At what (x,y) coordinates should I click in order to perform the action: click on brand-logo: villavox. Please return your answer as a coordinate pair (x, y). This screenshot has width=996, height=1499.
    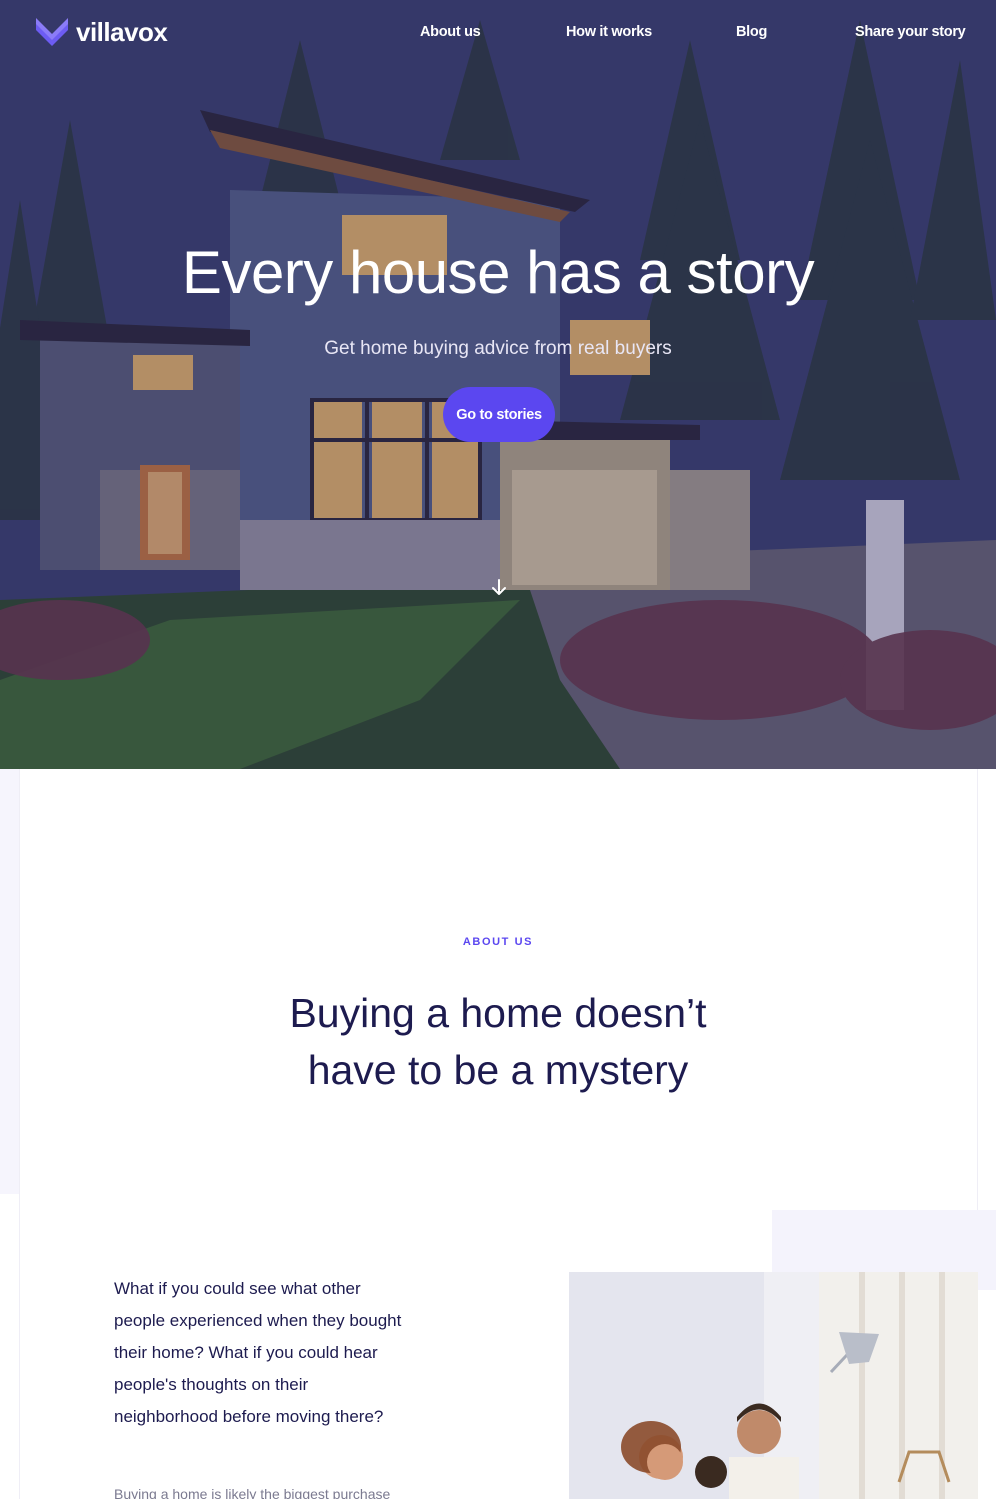
    Looking at the image, I should click on (101, 32).